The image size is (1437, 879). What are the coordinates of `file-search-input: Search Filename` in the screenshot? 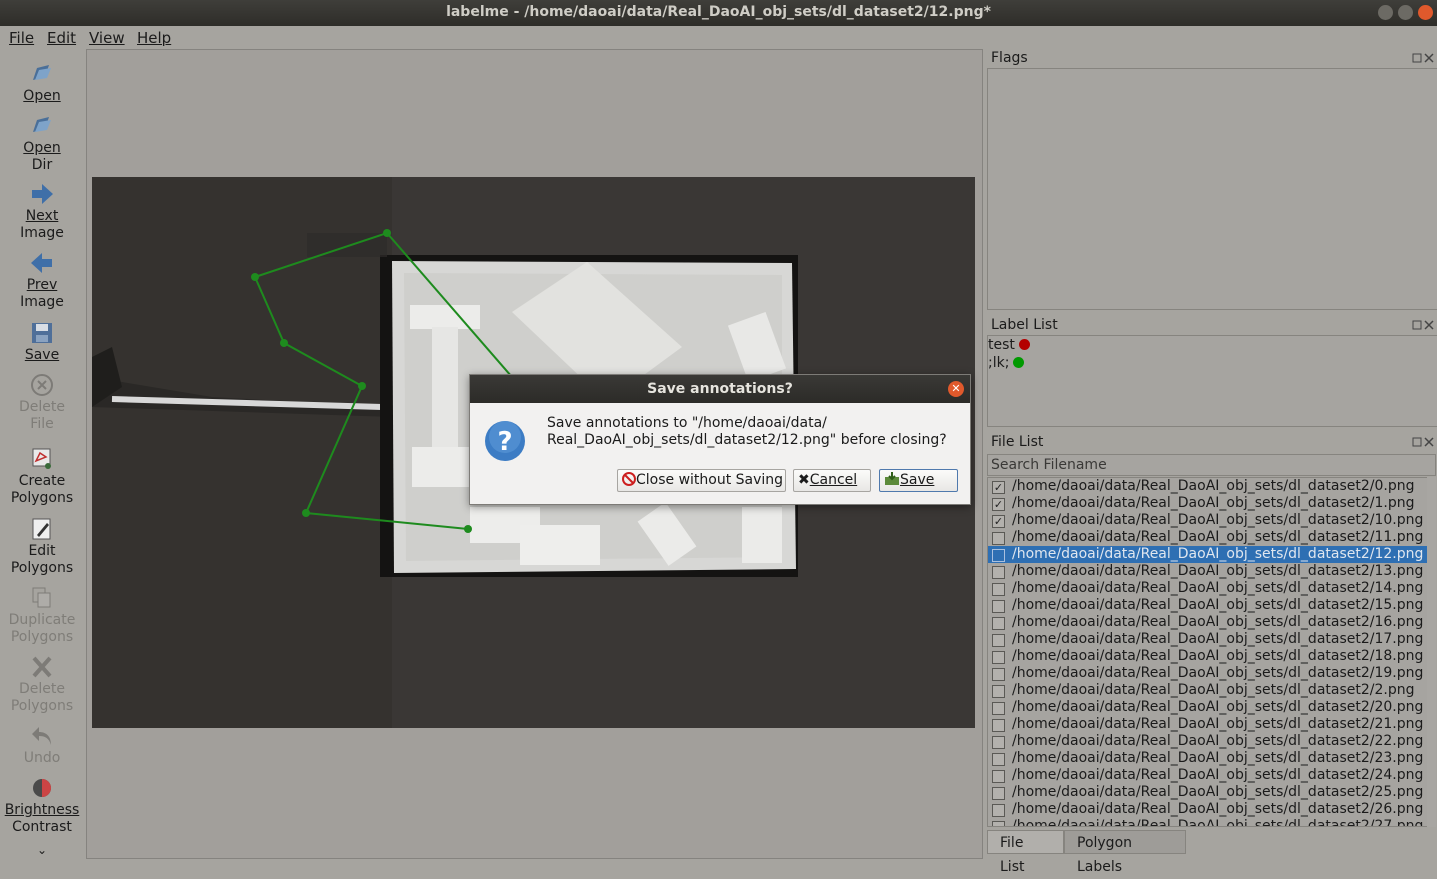 It's located at (1211, 465).